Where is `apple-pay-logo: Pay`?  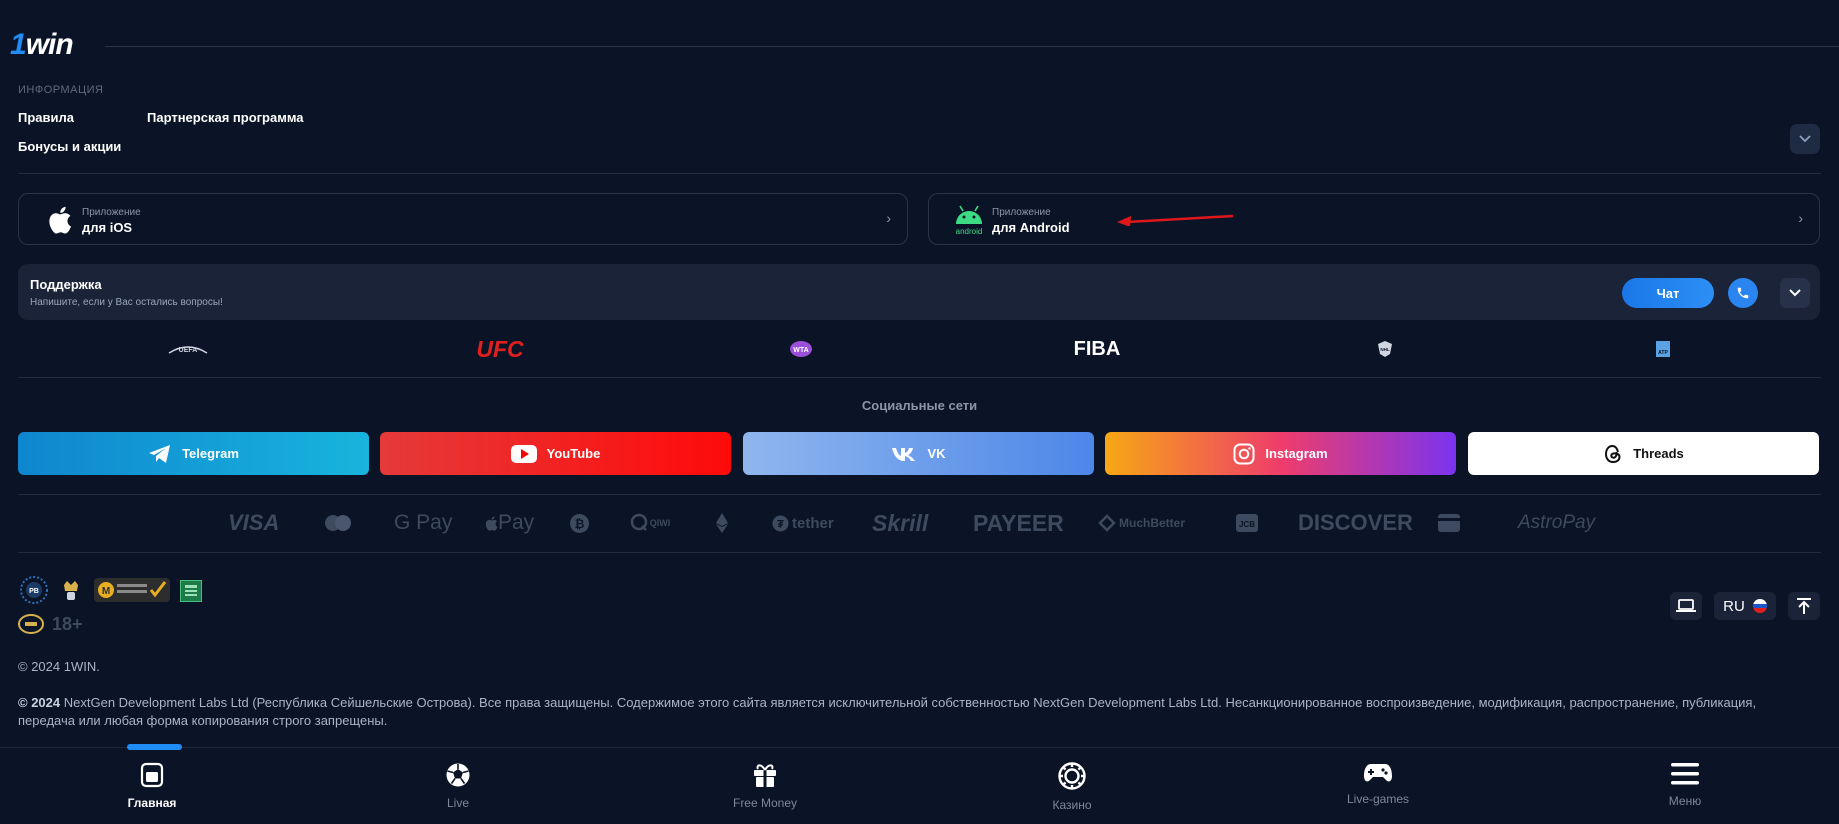
apple-pay-logo: Pay is located at coordinates (509, 523).